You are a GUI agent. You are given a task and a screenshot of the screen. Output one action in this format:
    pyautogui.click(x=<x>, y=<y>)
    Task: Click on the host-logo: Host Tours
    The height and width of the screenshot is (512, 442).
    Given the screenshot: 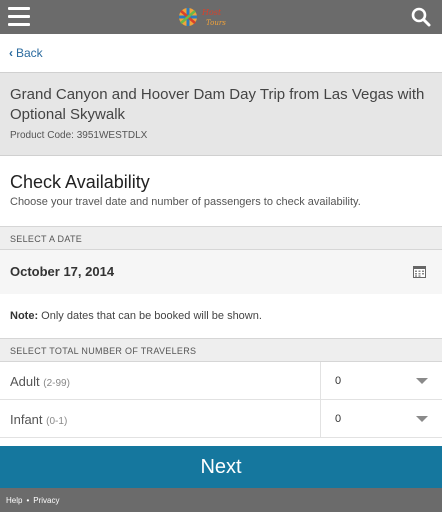 What is the action you would take?
    pyautogui.click(x=202, y=17)
    